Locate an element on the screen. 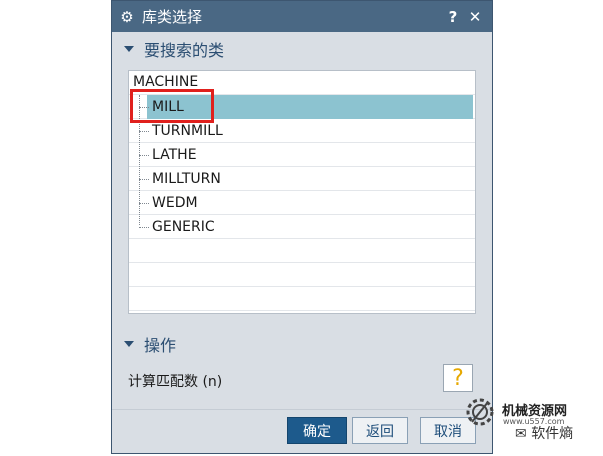  tree-node-wedm: WEDM is located at coordinates (302, 203).